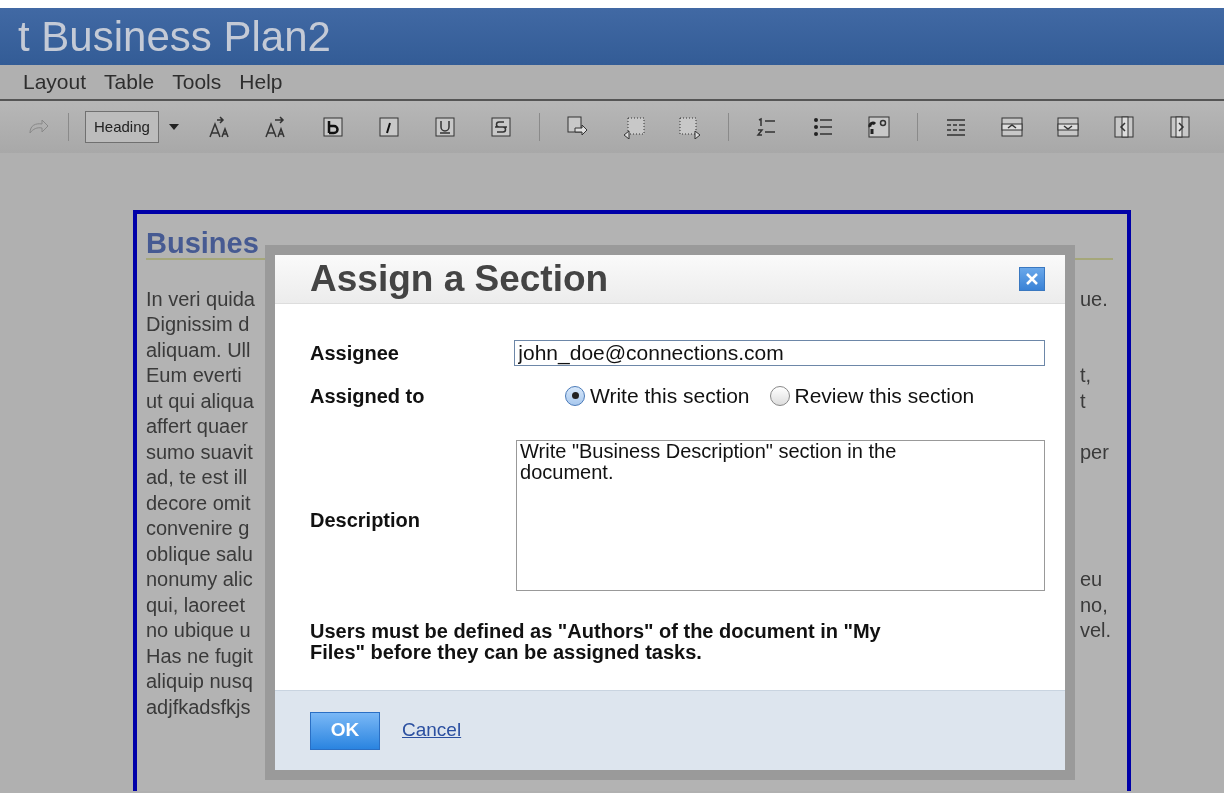 This screenshot has height=793, width=1224. What do you see at coordinates (199, 452) in the screenshot?
I see `text-line: sumo suavit` at bounding box center [199, 452].